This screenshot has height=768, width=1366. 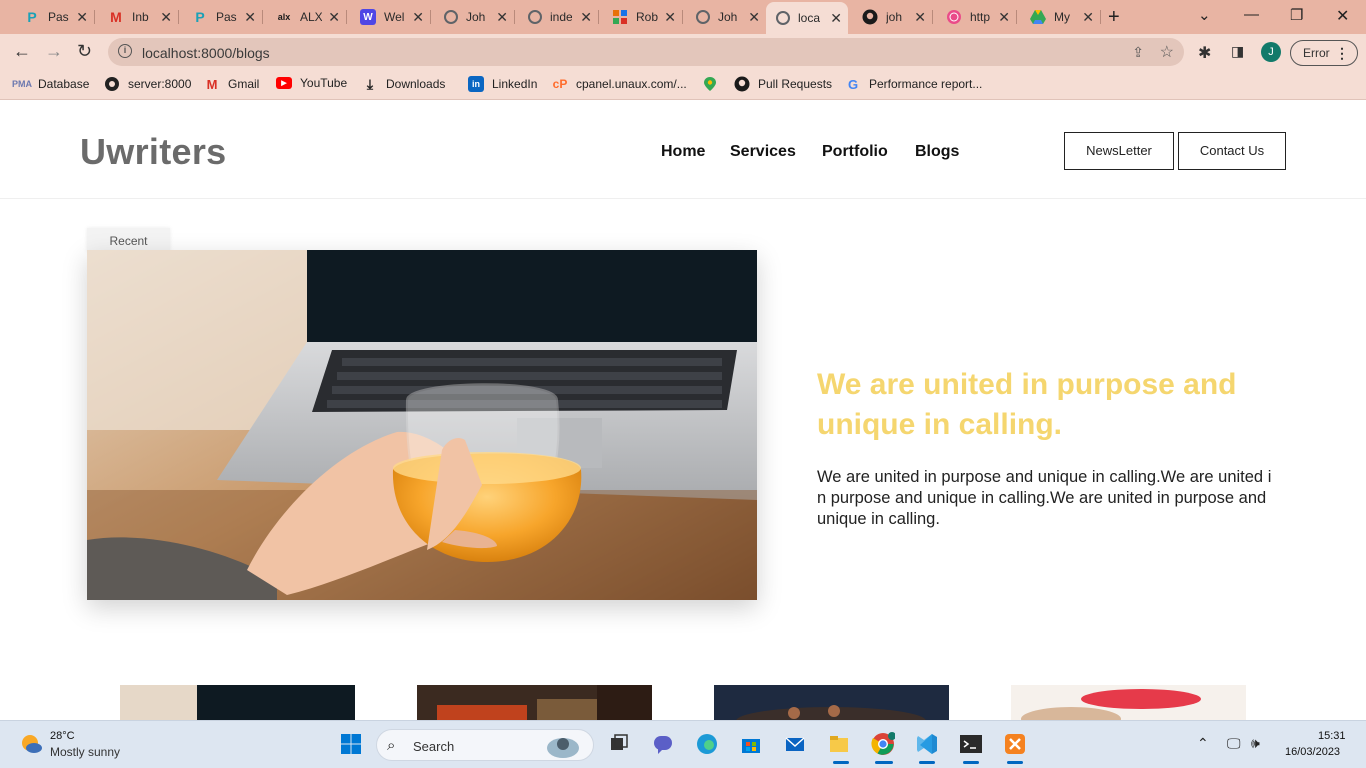 I want to click on nav-home: Home, so click(x=683, y=152).